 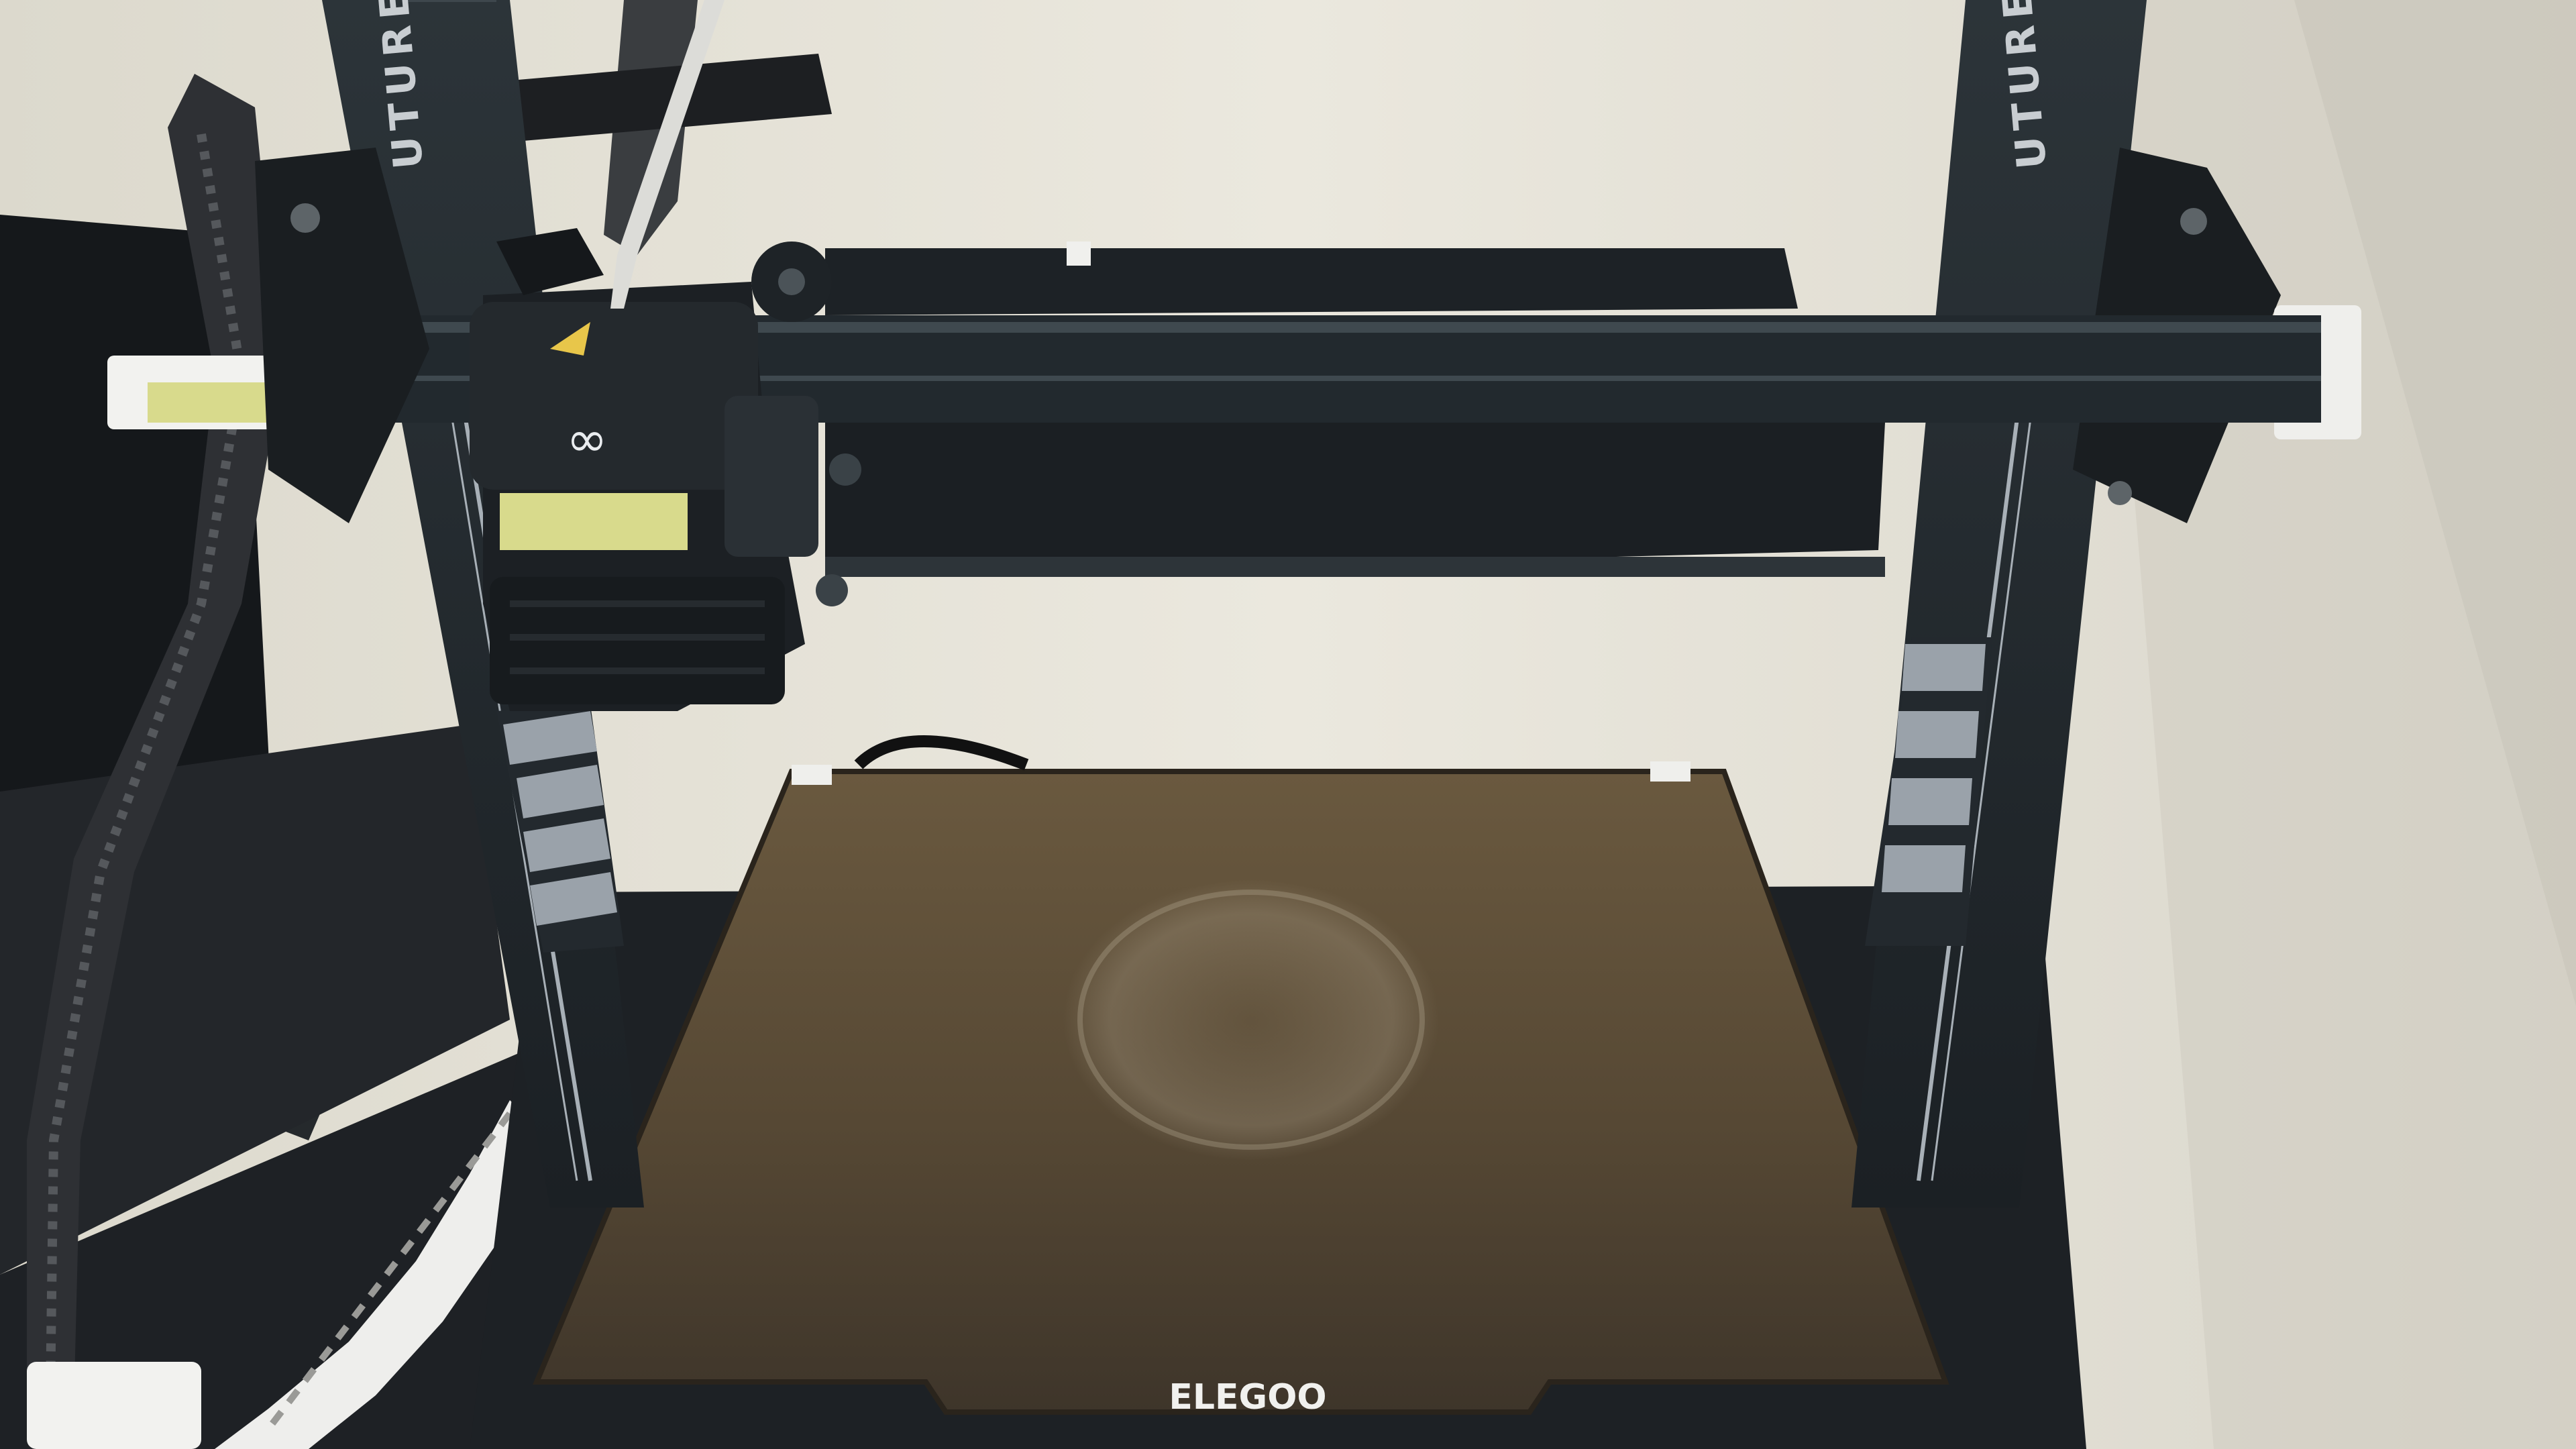 I want to click on cable-clip-white, so click(x=114, y=1405).